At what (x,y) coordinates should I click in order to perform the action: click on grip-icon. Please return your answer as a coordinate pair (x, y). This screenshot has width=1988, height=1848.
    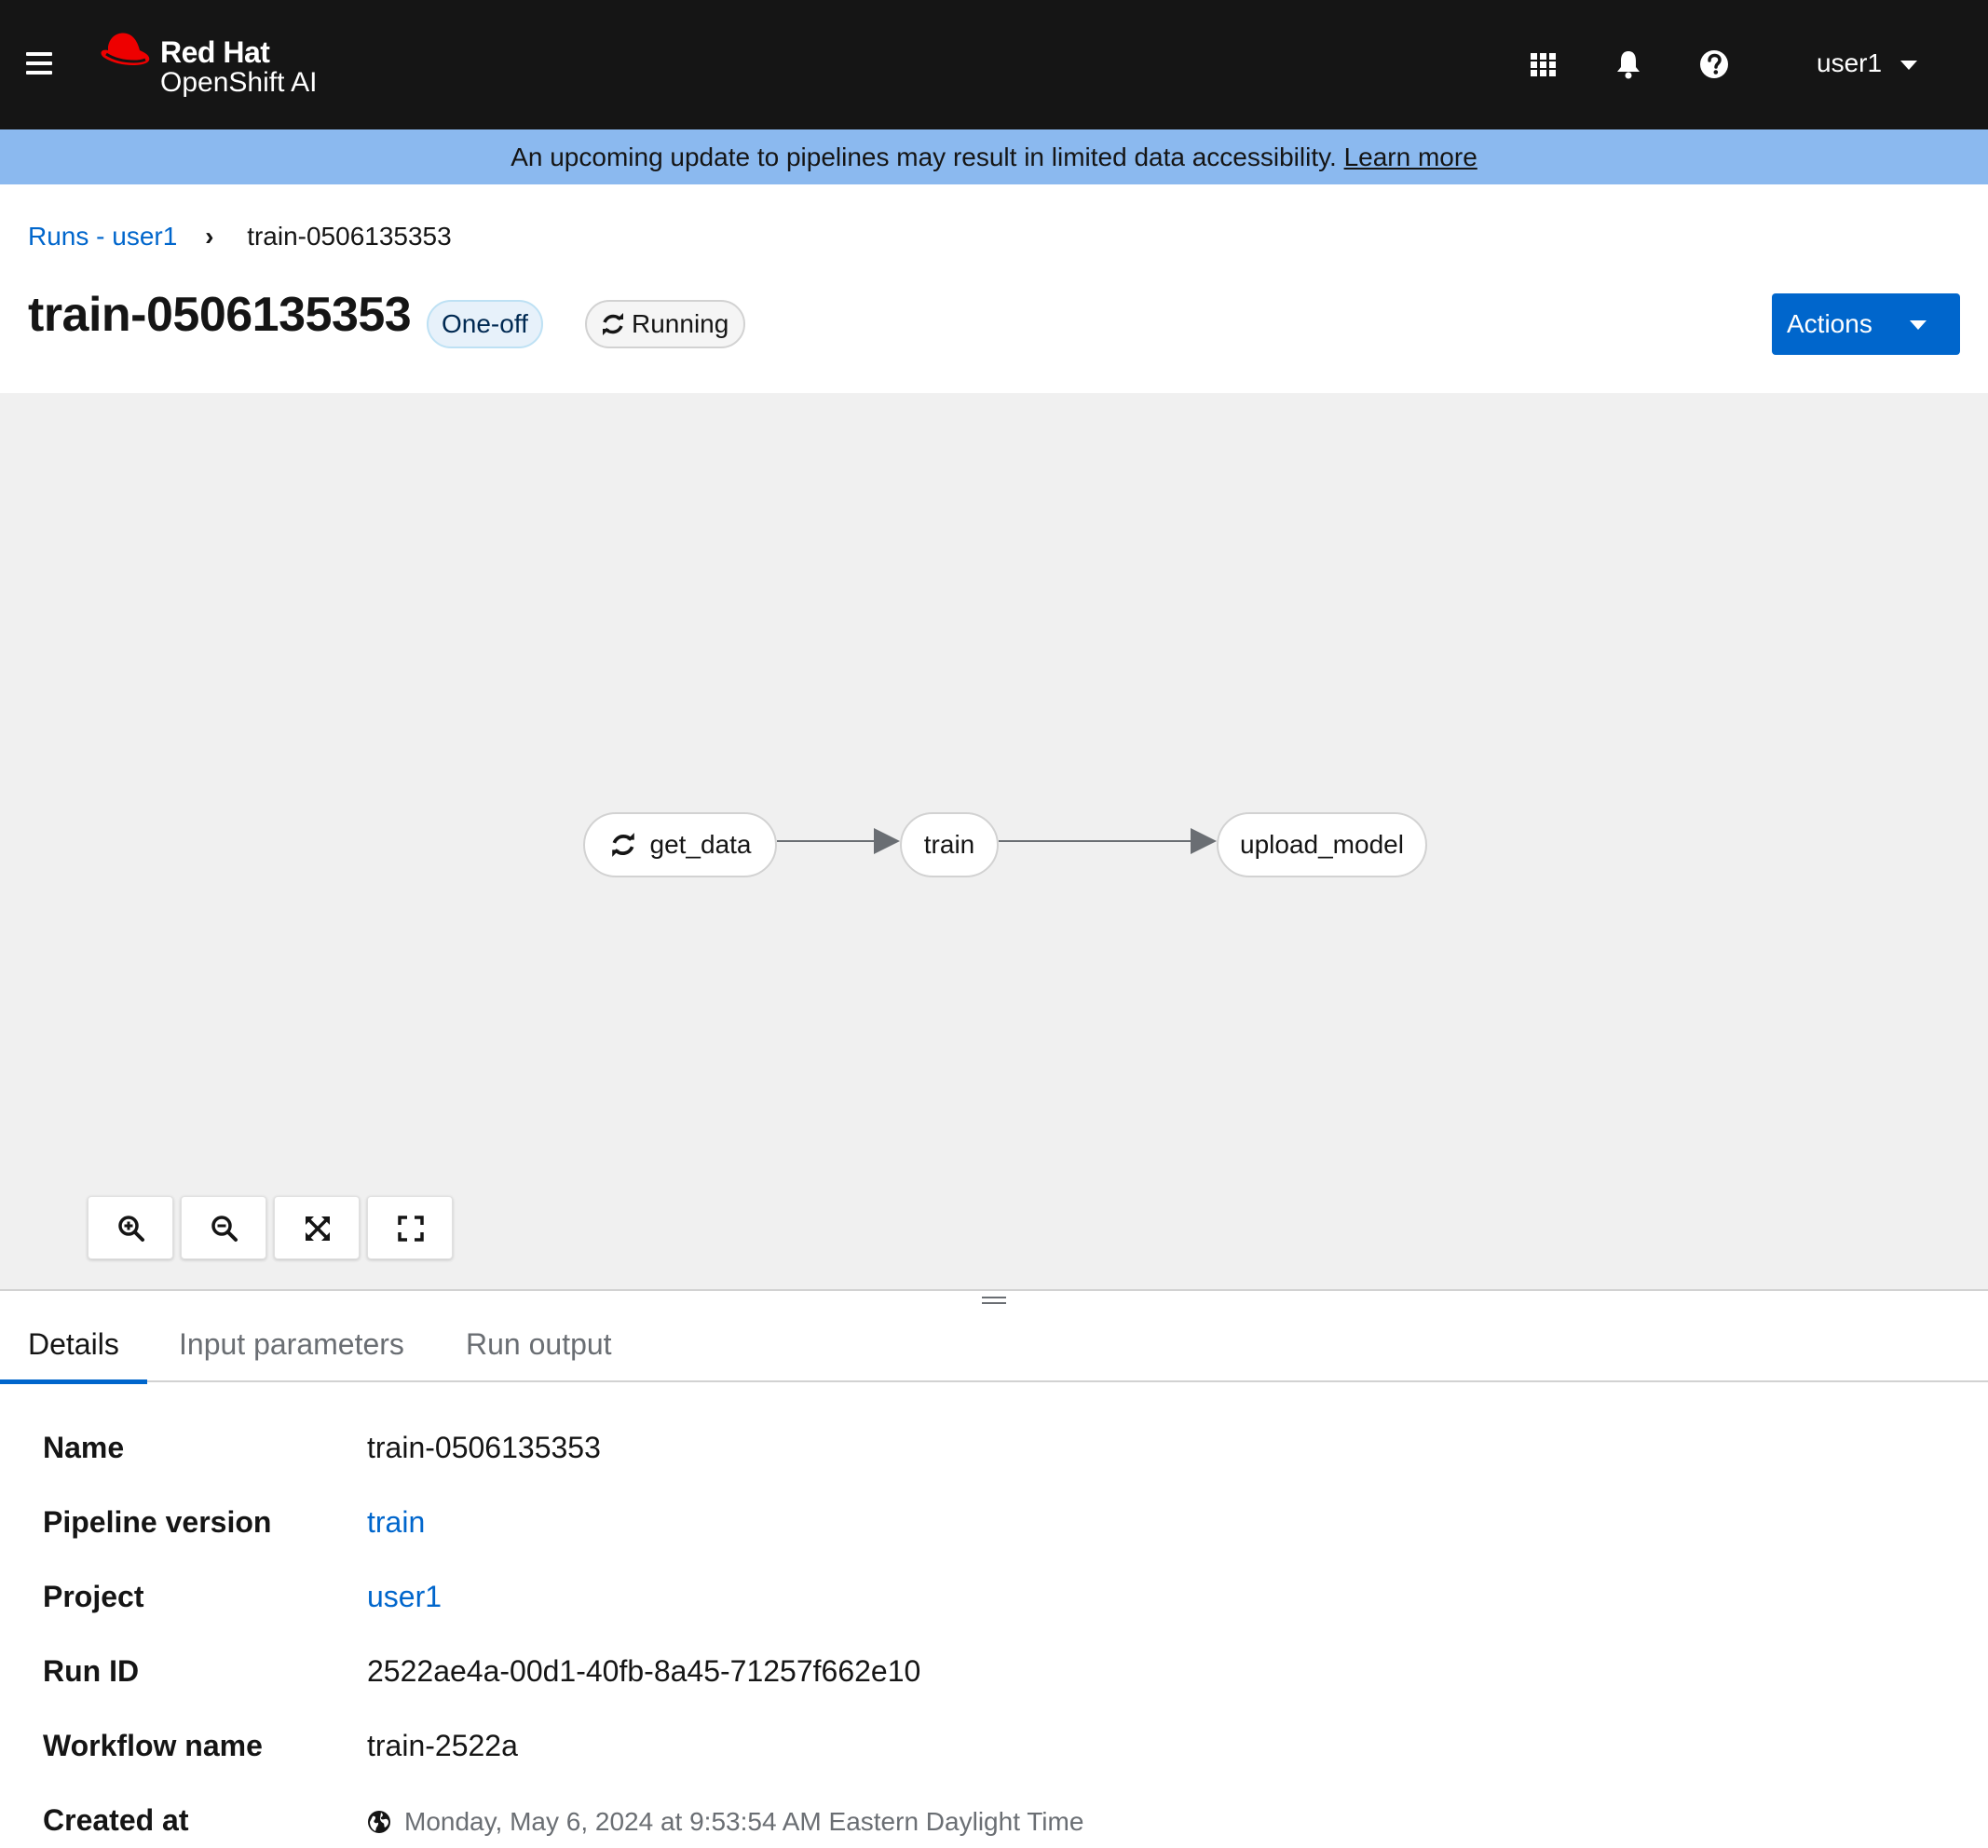
    Looking at the image, I should click on (994, 1300).